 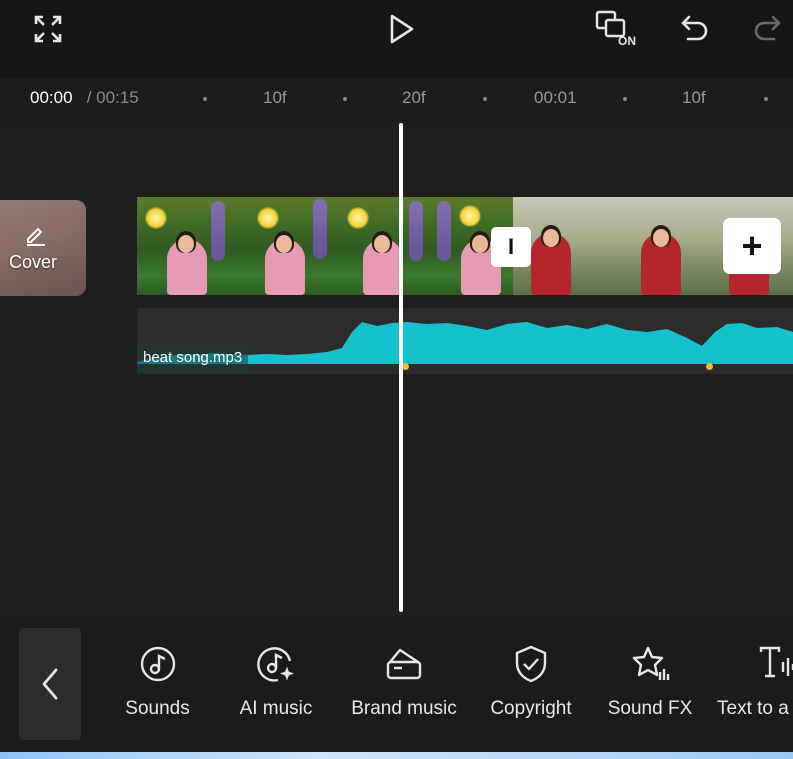 What do you see at coordinates (276, 664) in the screenshot?
I see `ai-music-icon` at bounding box center [276, 664].